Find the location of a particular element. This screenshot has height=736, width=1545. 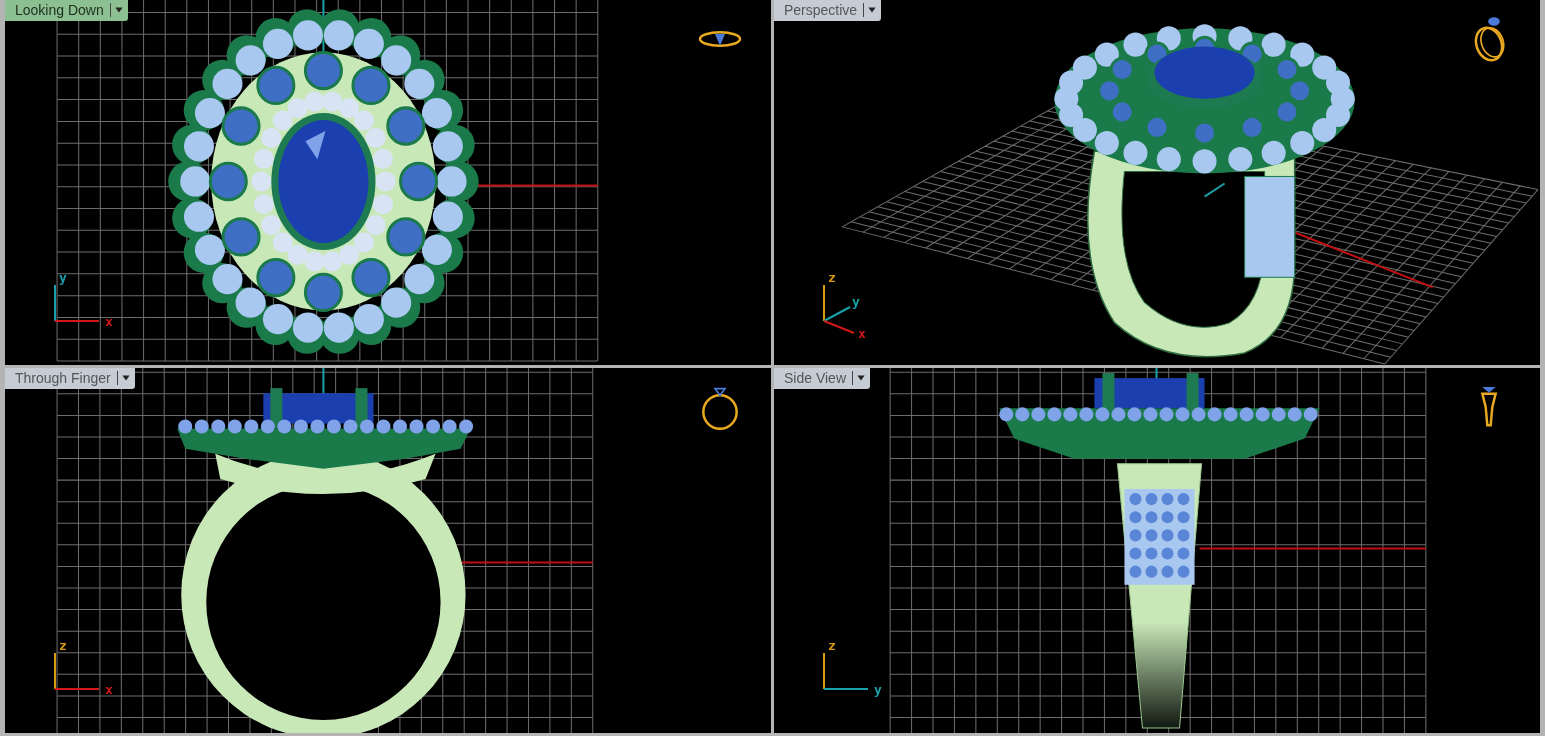

viewport-tab: Perspective is located at coordinates (828, 10).